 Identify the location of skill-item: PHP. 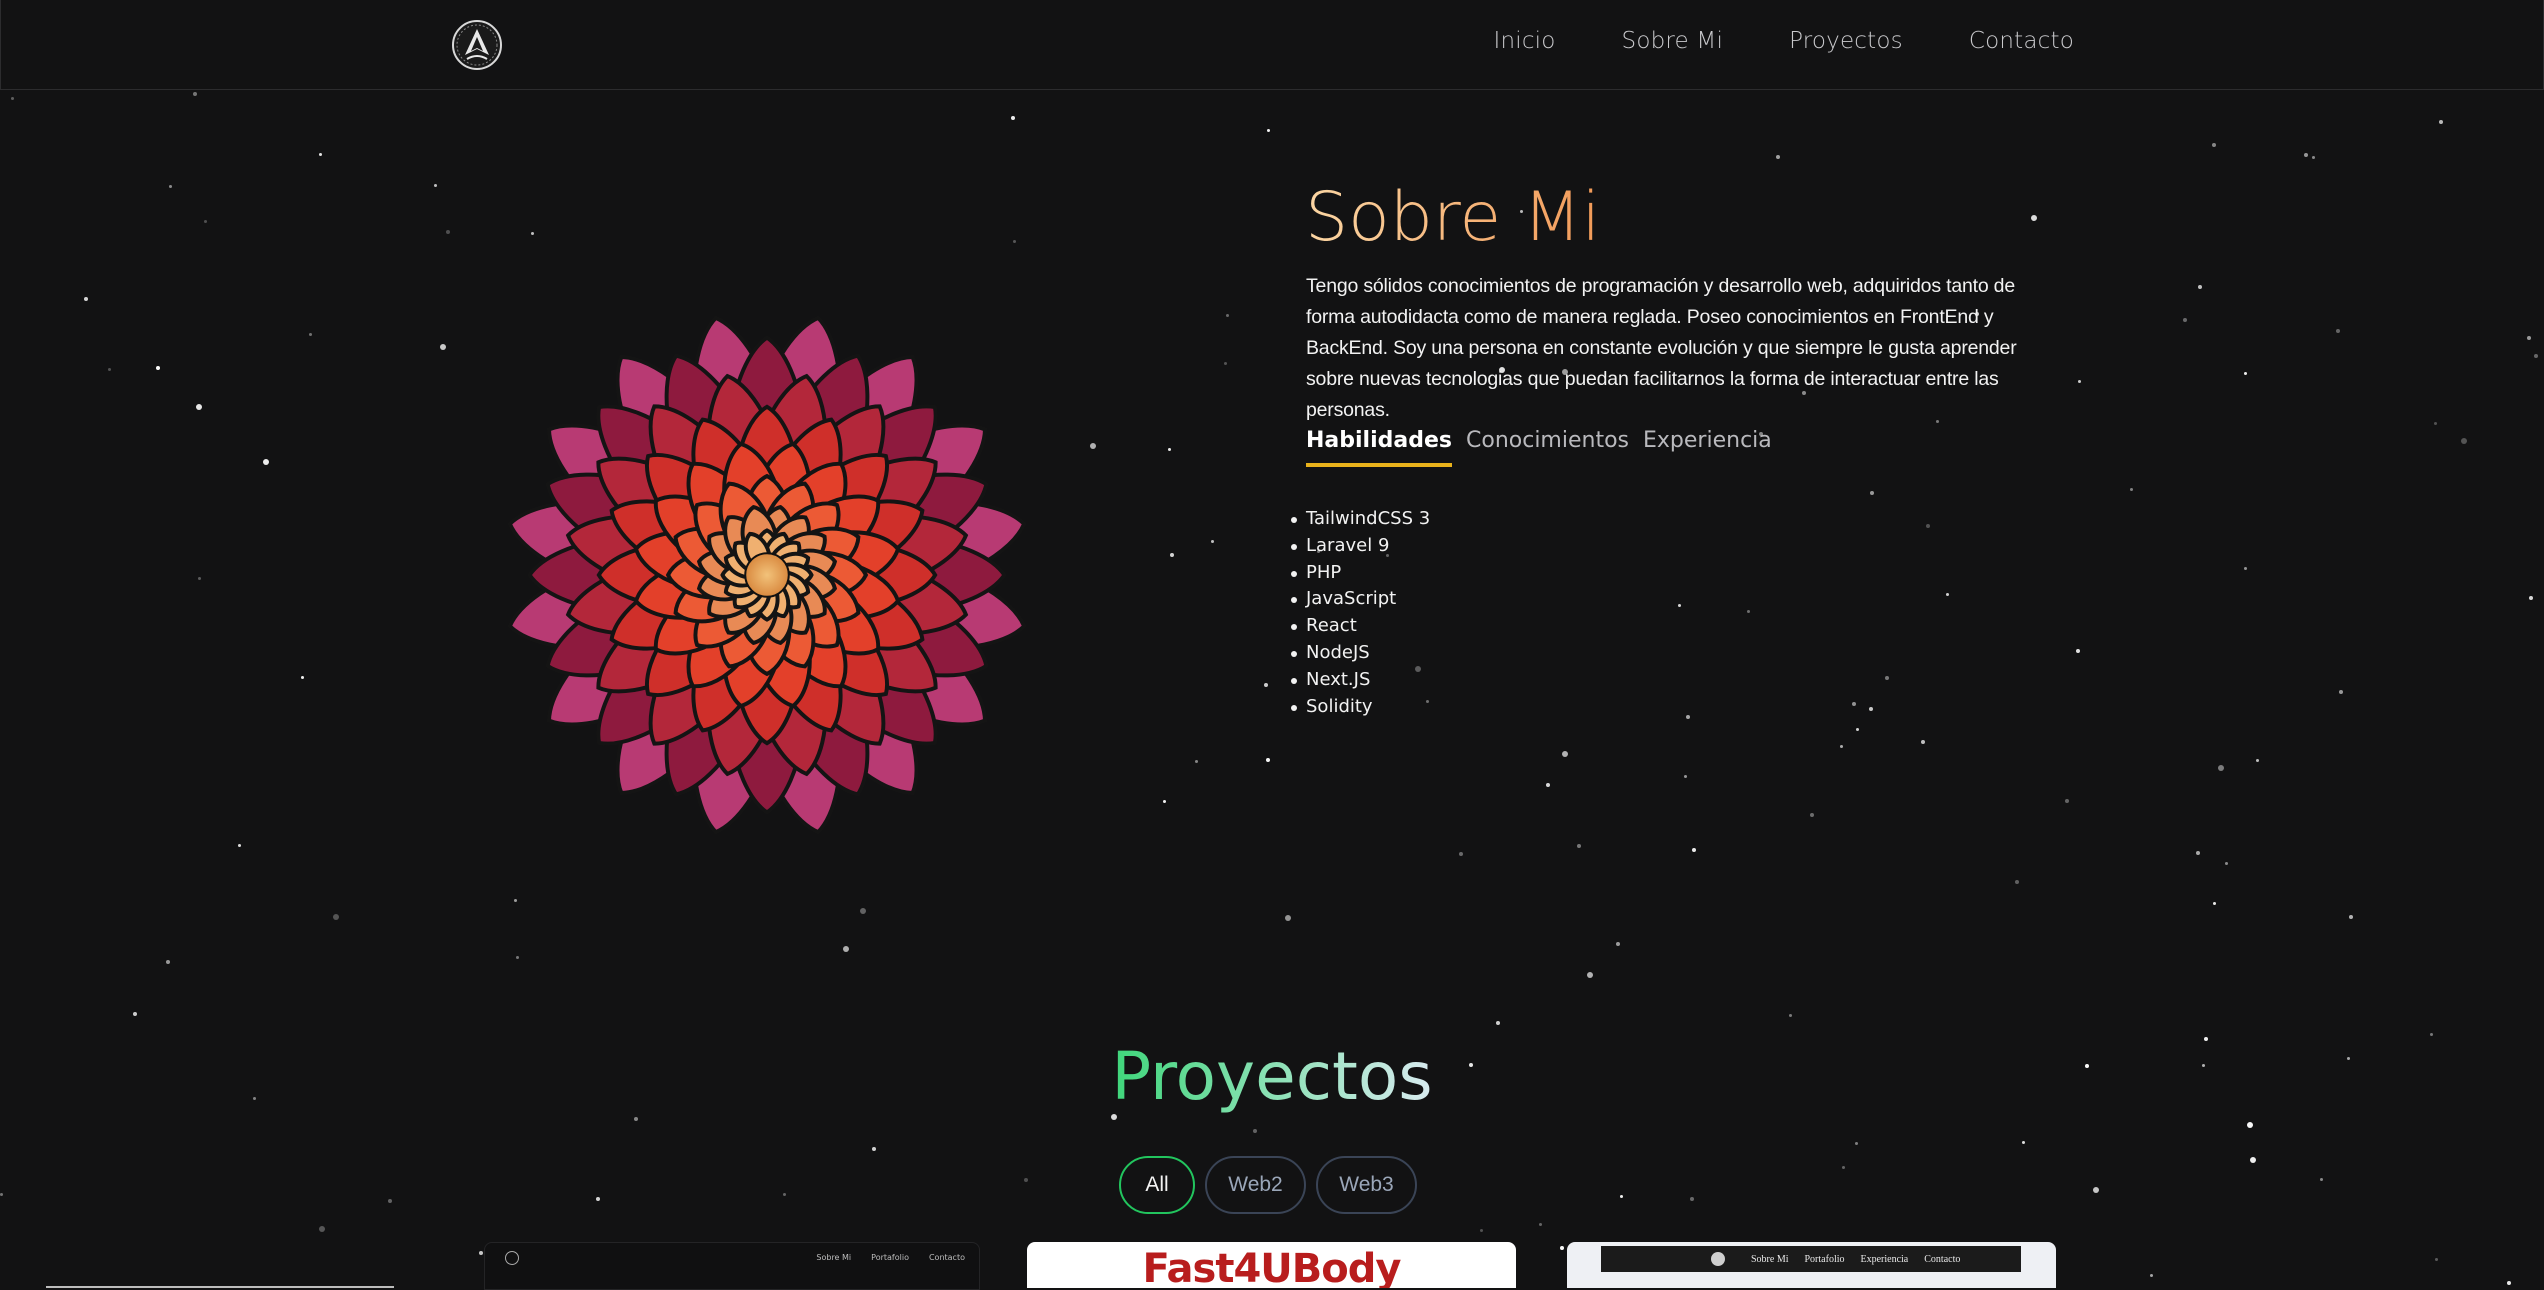
(1360, 573).